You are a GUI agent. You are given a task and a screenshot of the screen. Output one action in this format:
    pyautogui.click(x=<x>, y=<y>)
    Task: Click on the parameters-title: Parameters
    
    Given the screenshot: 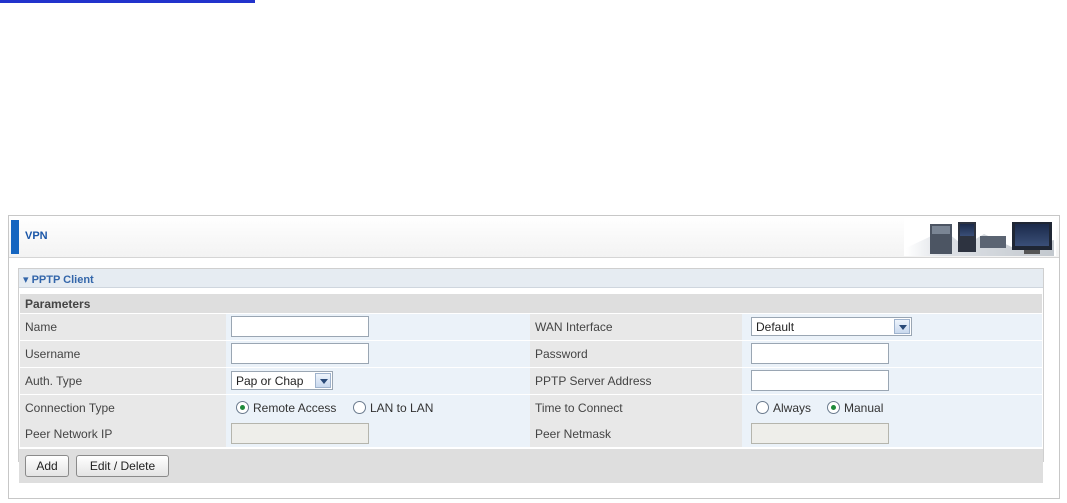 What is the action you would take?
    pyautogui.click(x=58, y=304)
    